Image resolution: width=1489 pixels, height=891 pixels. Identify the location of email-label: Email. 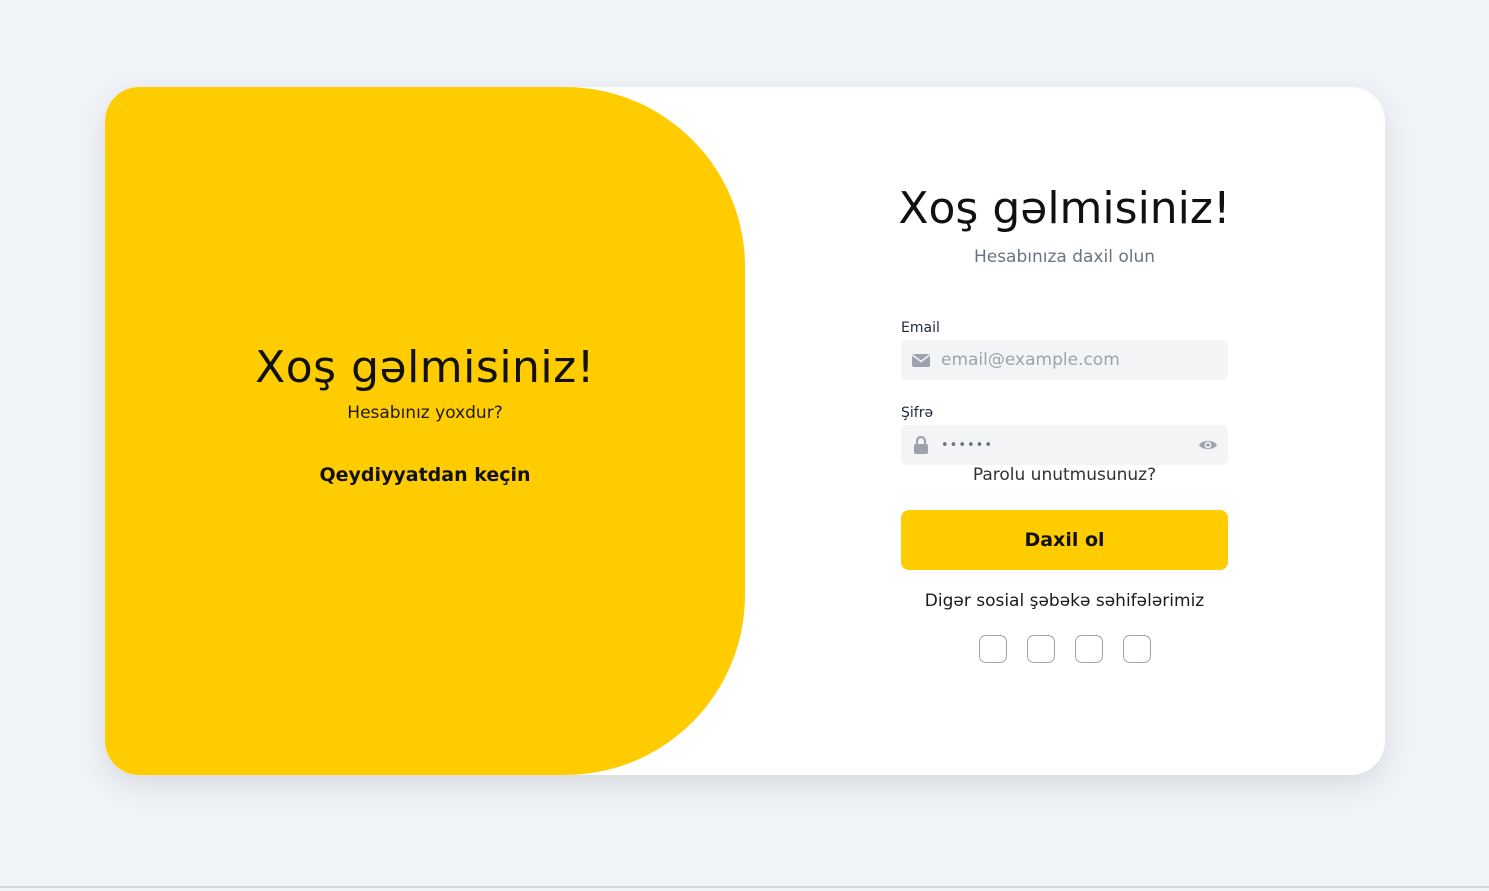
(920, 328).